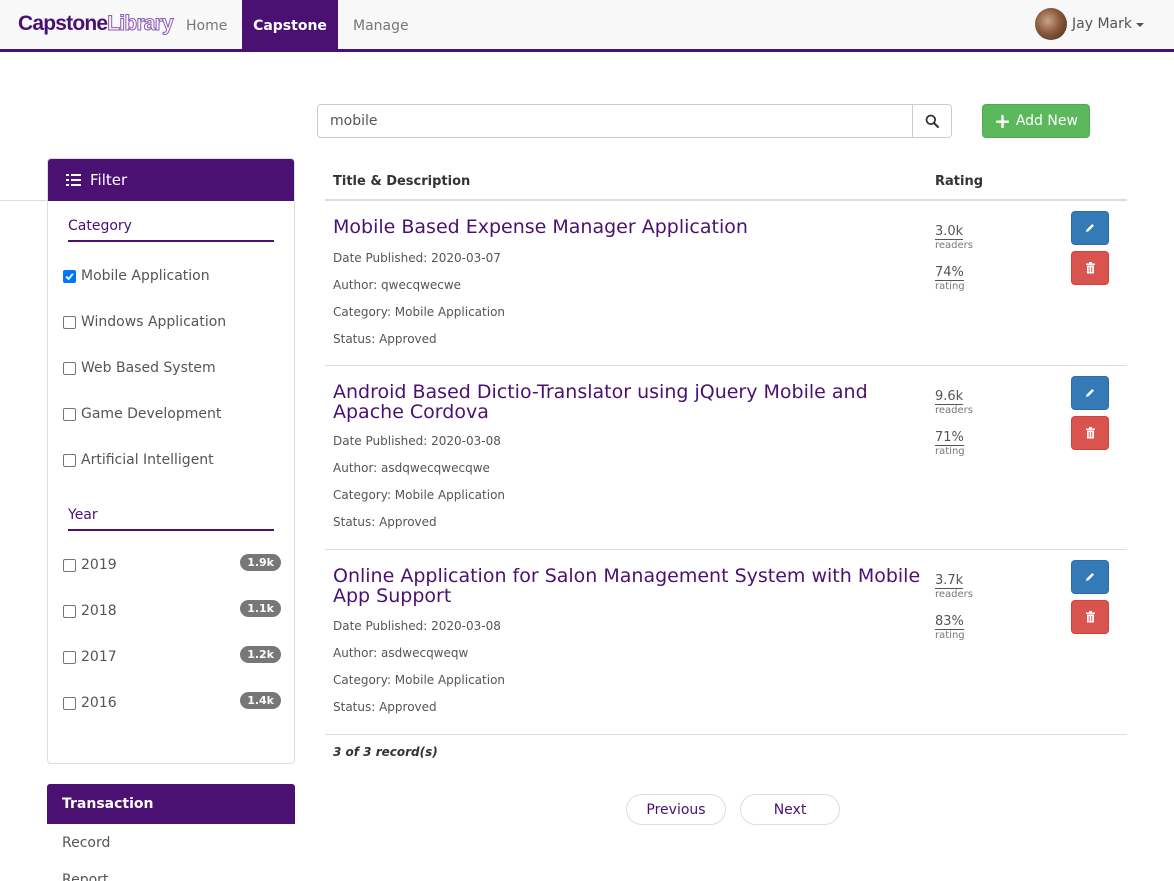 The height and width of the screenshot is (881, 1174). What do you see at coordinates (172, 609) in the screenshot?
I see `year-2018: 2018 1.1k` at bounding box center [172, 609].